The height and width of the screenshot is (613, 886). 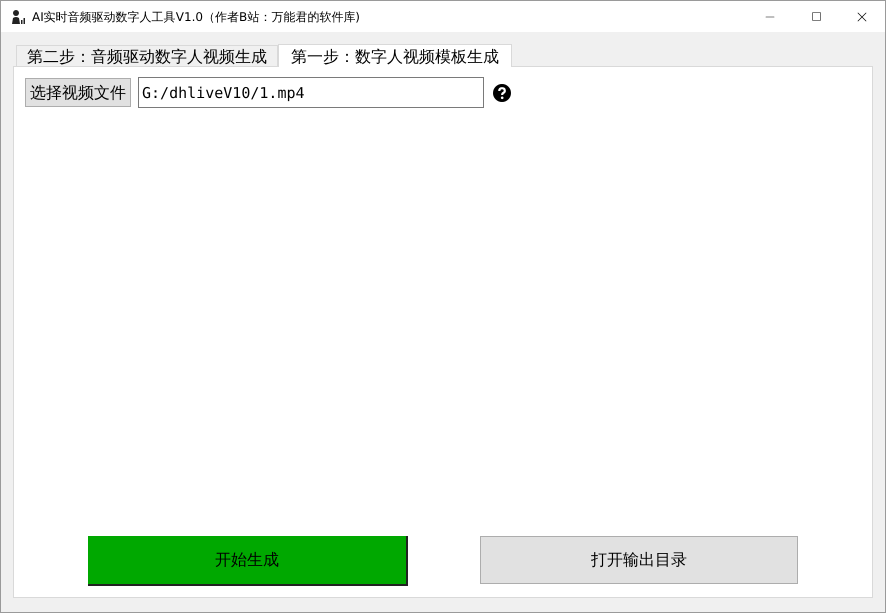 What do you see at coordinates (196, 17) in the screenshot?
I see `window-title: AI实时音频驱动数字人工具V1.0（作者B站：万能君的软件库)` at bounding box center [196, 17].